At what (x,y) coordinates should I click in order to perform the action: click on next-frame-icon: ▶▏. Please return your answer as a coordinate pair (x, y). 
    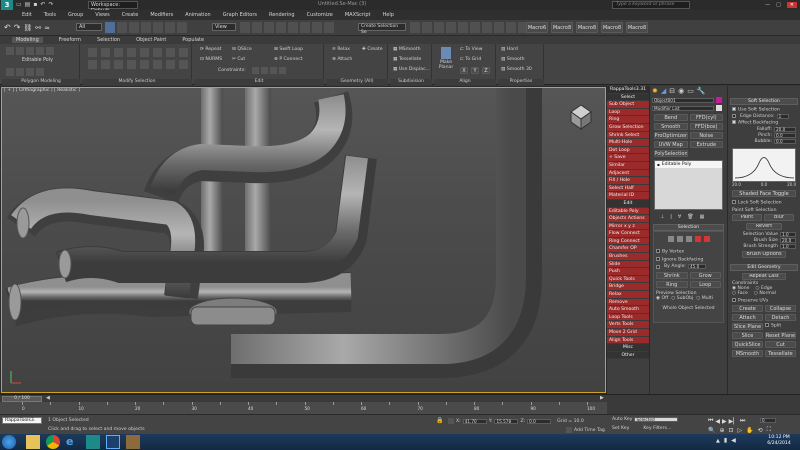
    Looking at the image, I should click on (733, 421).